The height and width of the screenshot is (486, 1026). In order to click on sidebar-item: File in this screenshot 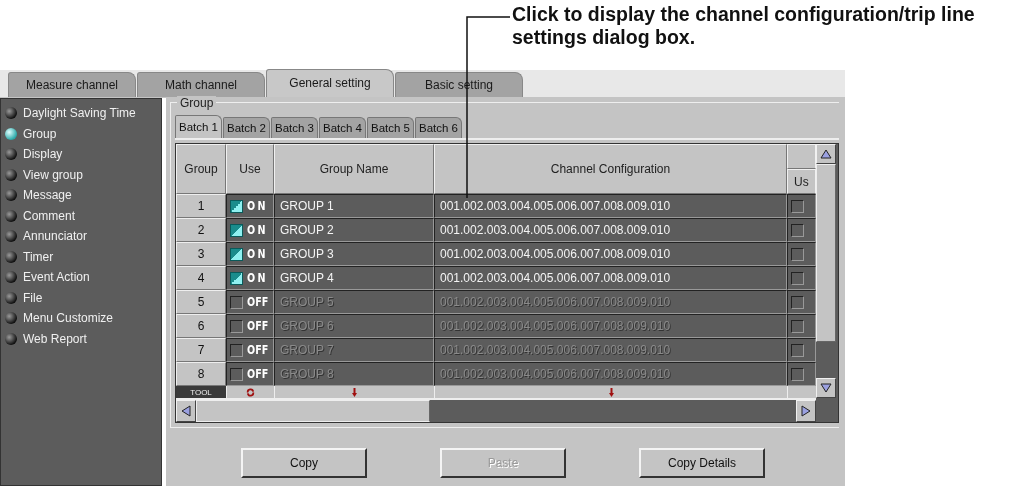, I will do `click(81, 297)`.